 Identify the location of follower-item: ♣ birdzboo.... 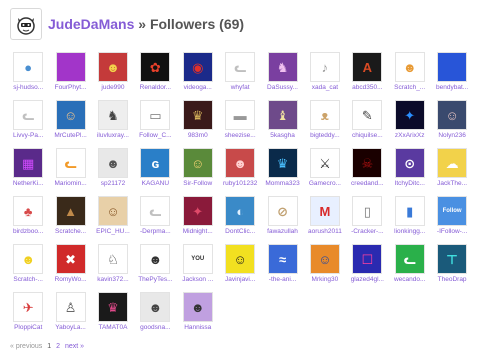
(28, 220).